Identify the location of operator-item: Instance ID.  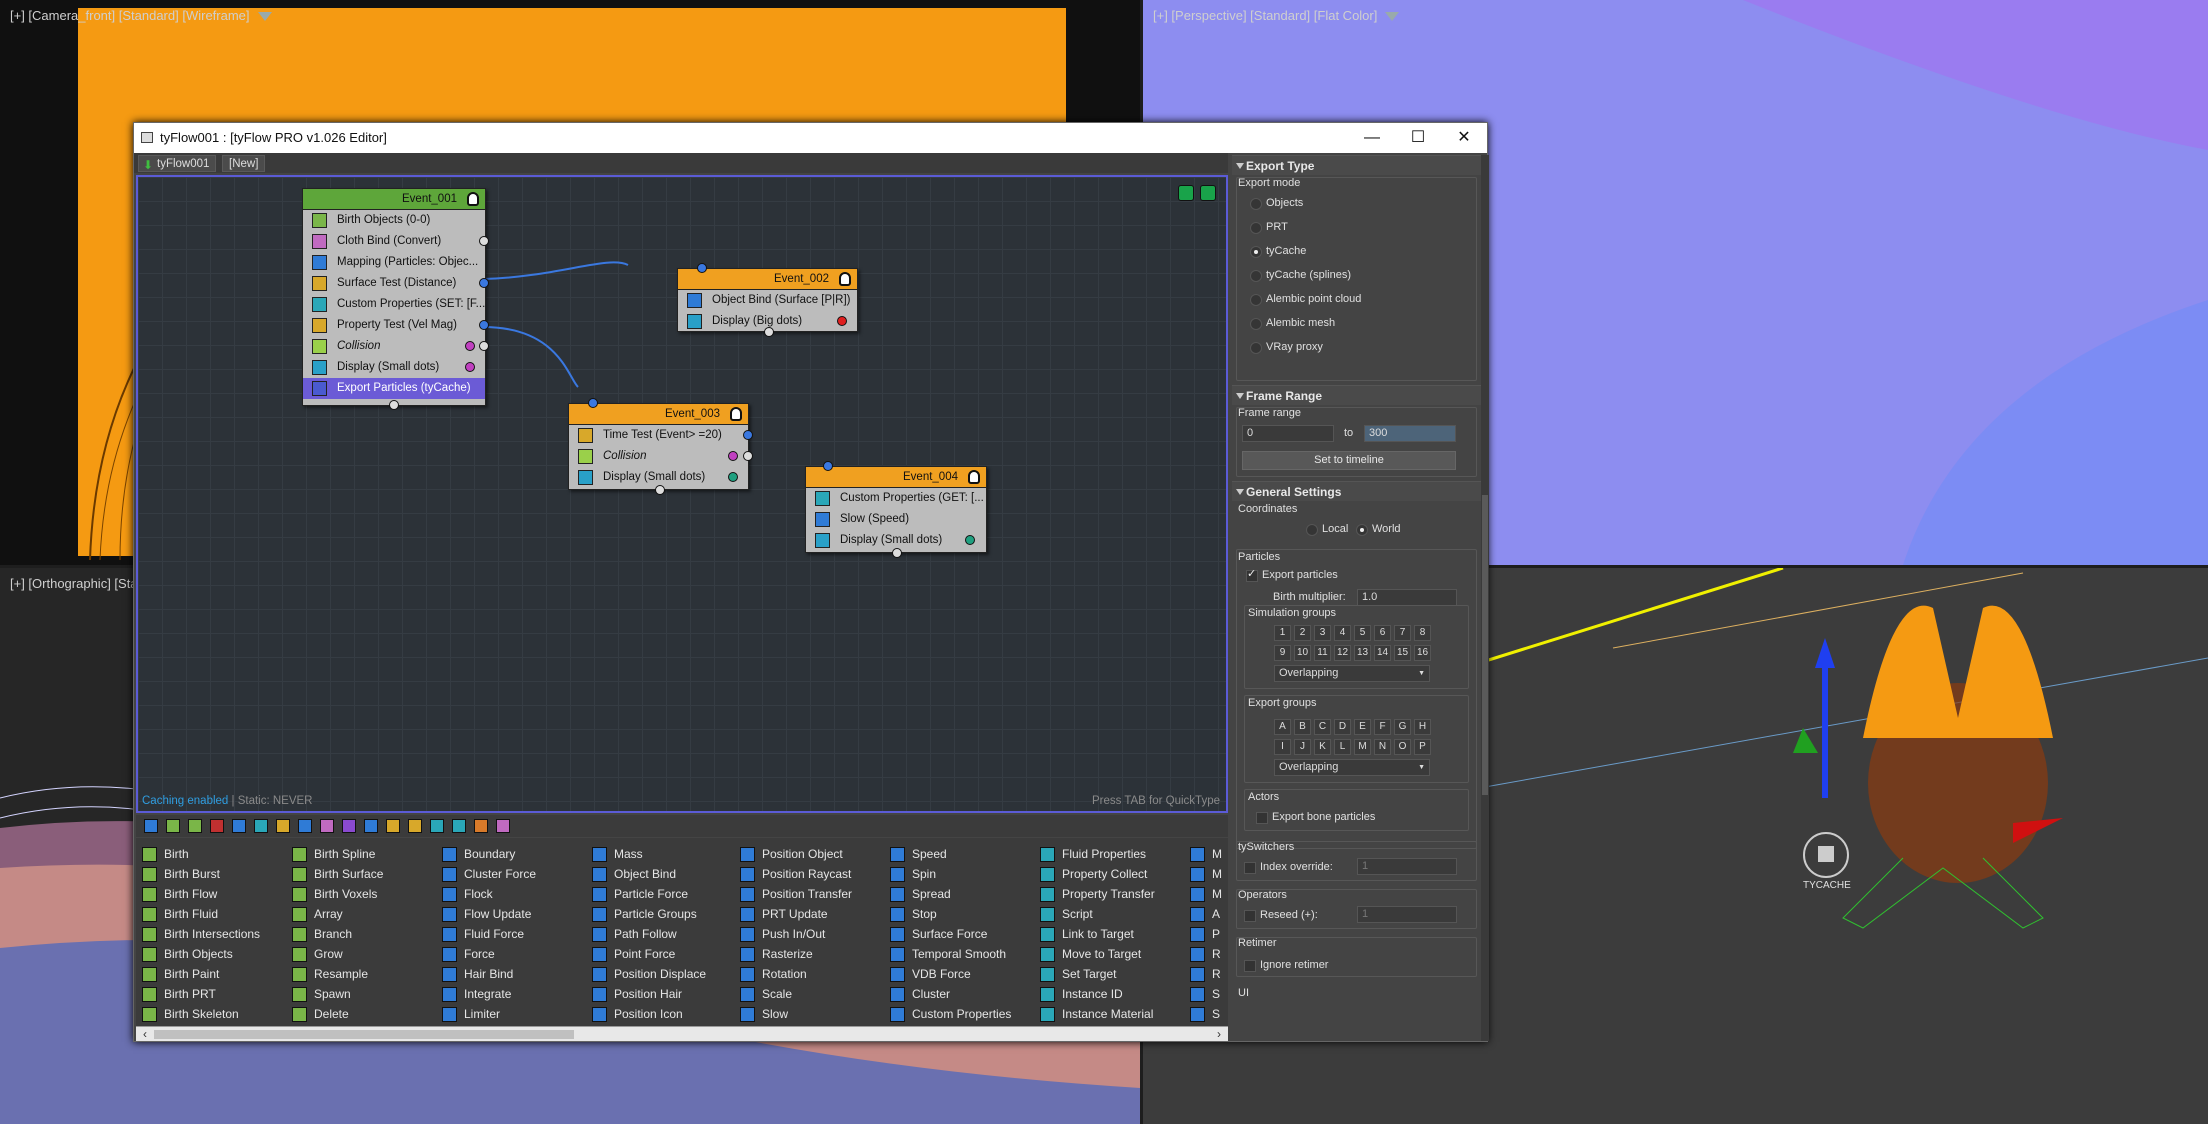
(1097, 994).